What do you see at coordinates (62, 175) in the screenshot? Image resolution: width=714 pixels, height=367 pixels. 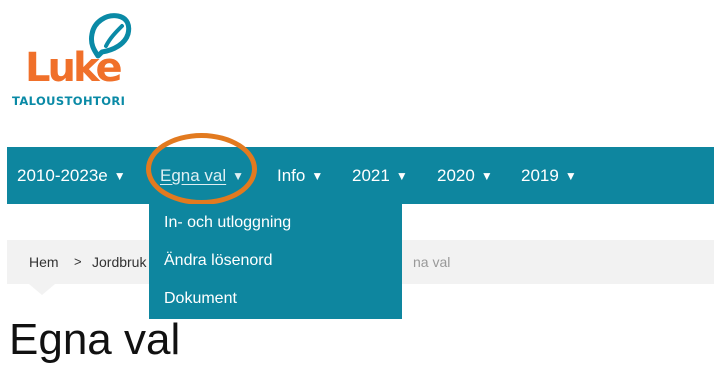 I see `nav-item-label: 2010-2023e` at bounding box center [62, 175].